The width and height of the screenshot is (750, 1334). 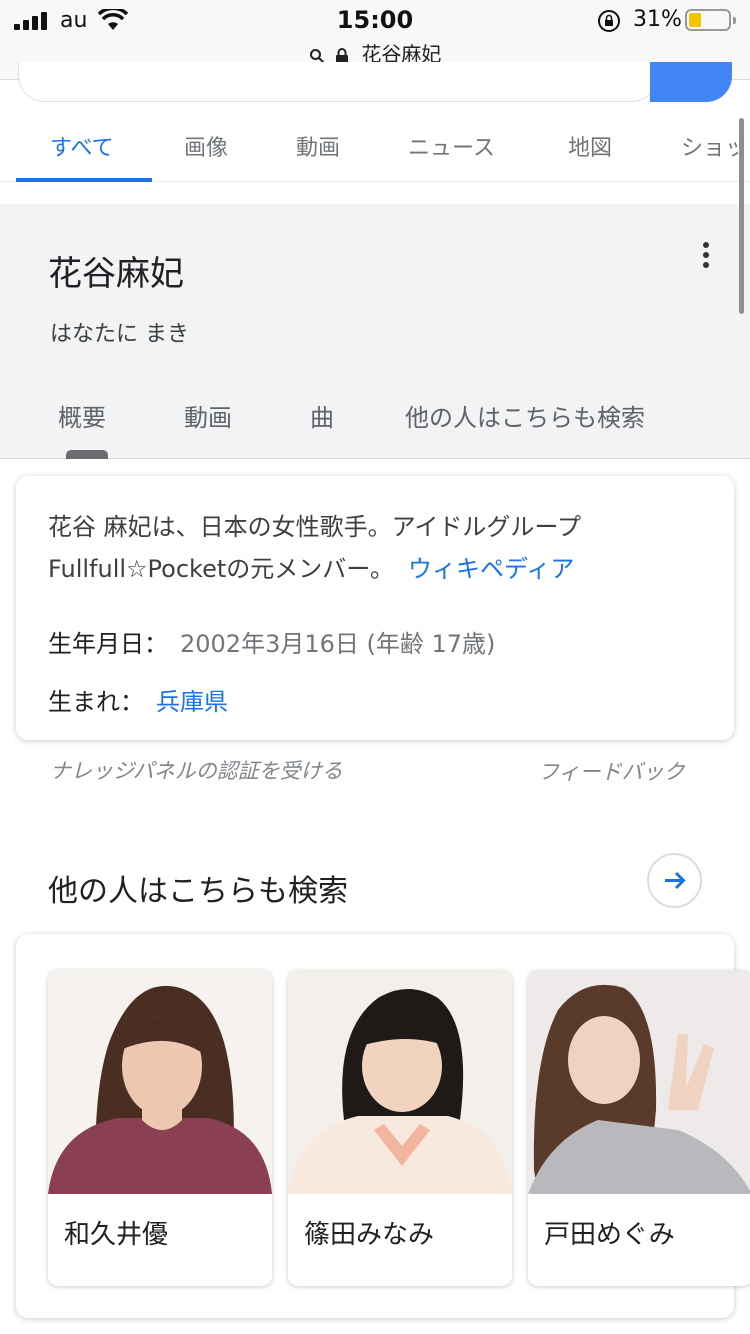 I want to click on person-card-wakui-yu: 和久井優, so click(x=160, y=1128).